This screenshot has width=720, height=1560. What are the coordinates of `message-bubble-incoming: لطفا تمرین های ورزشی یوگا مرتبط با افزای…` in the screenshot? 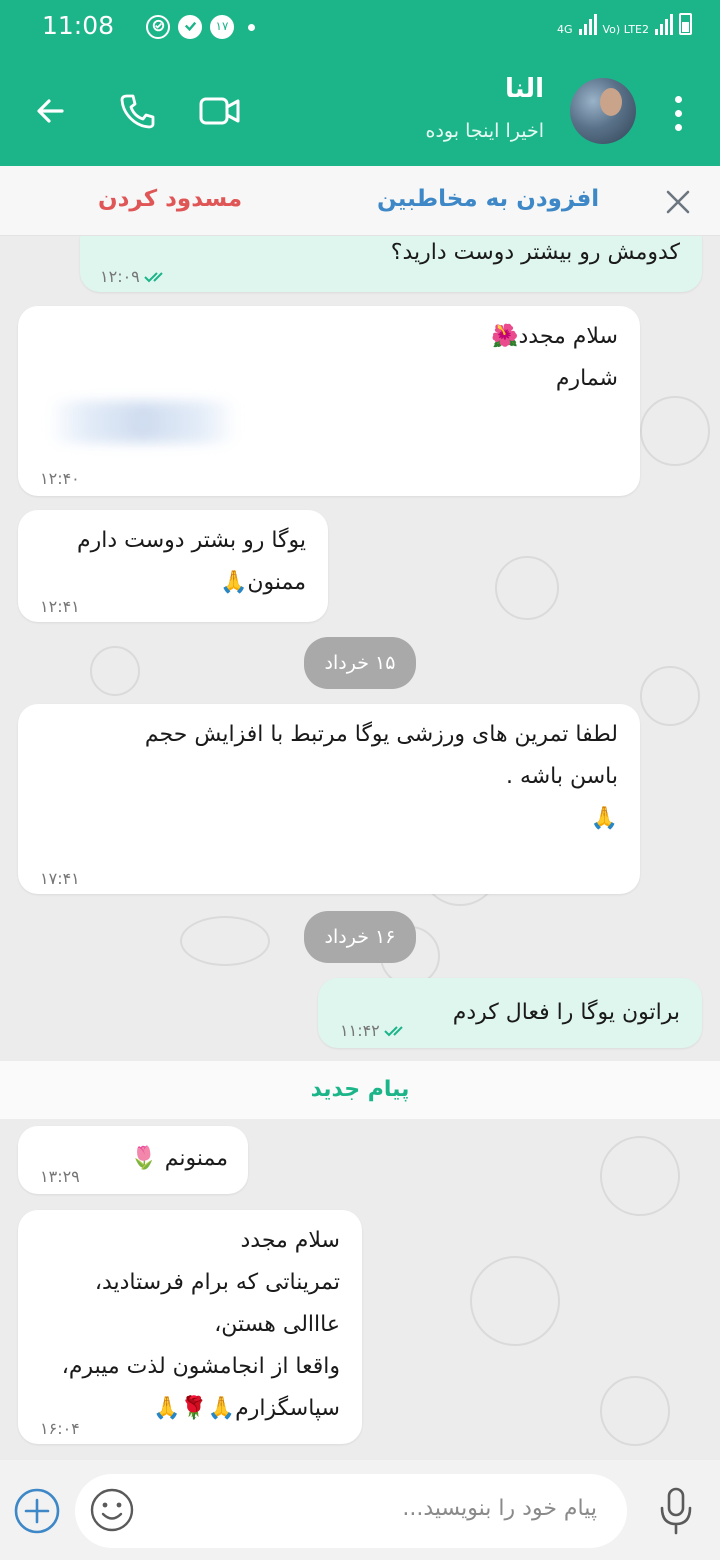 It's located at (329, 799).